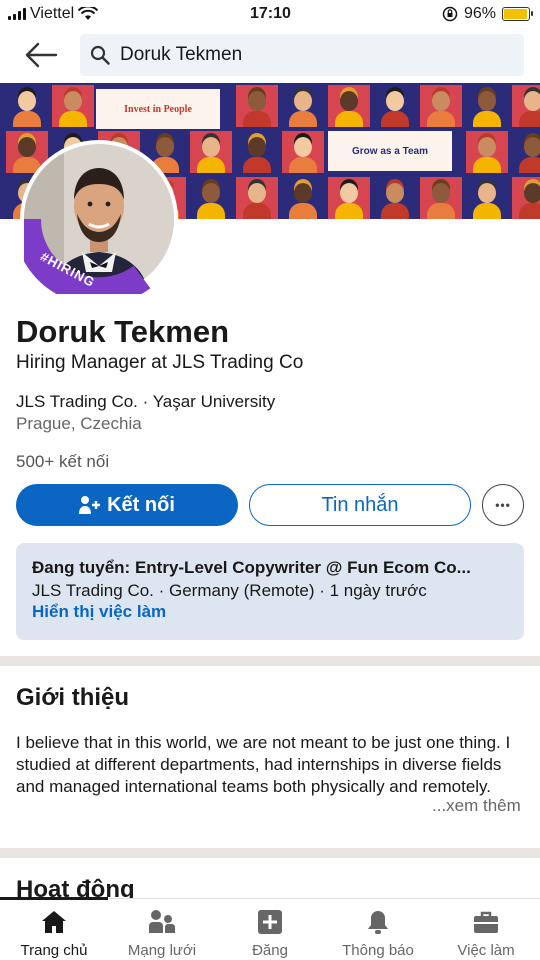 This screenshot has height=960, width=540. Describe the element at coordinates (160, 362) in the screenshot. I see `profile-headline: Hiring Manager at JLS Trading Co` at that location.